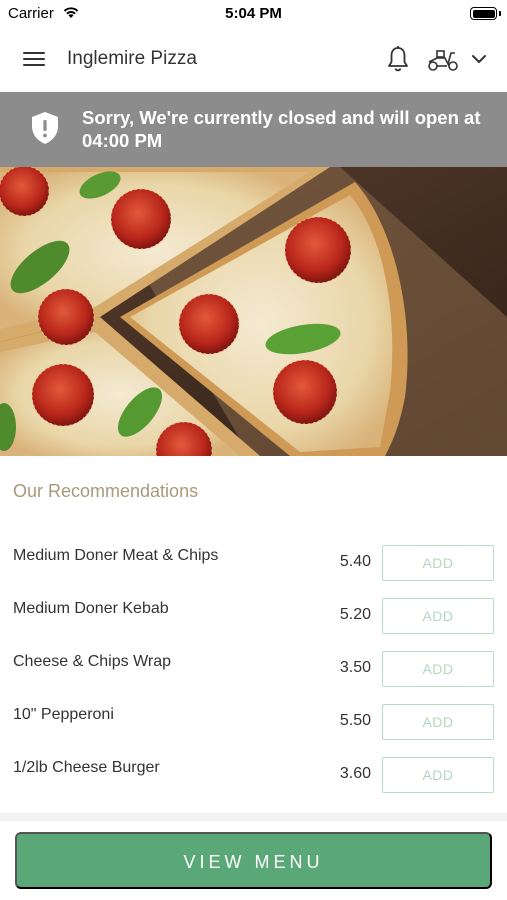  I want to click on list-item: Cheese & Chips Wrap 3.50 ADD, so click(253, 660).